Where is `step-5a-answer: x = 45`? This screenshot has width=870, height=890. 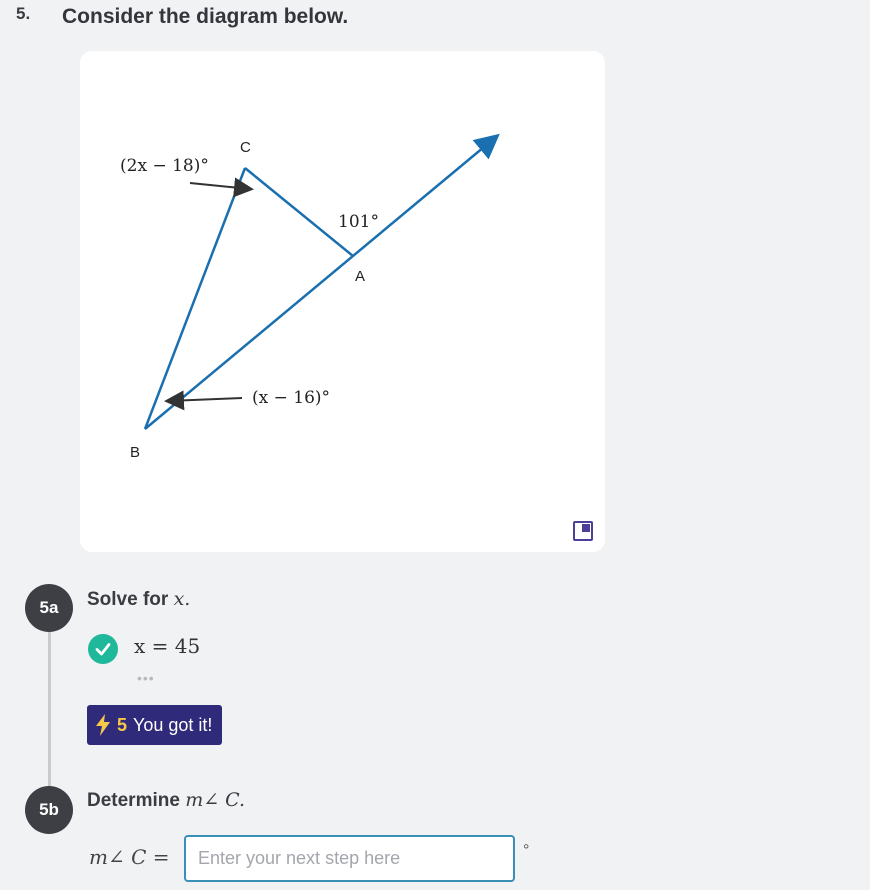 step-5a-answer: x = 45 is located at coordinates (167, 646).